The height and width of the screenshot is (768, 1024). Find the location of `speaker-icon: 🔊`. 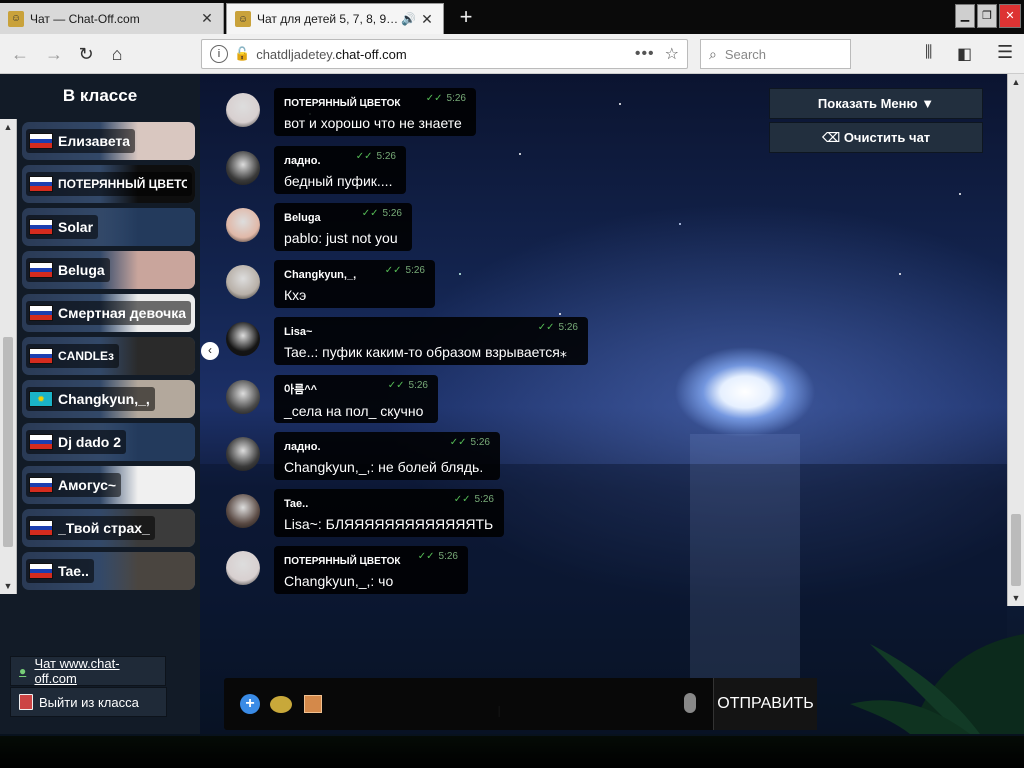

speaker-icon: 🔊 is located at coordinates (410, 19).